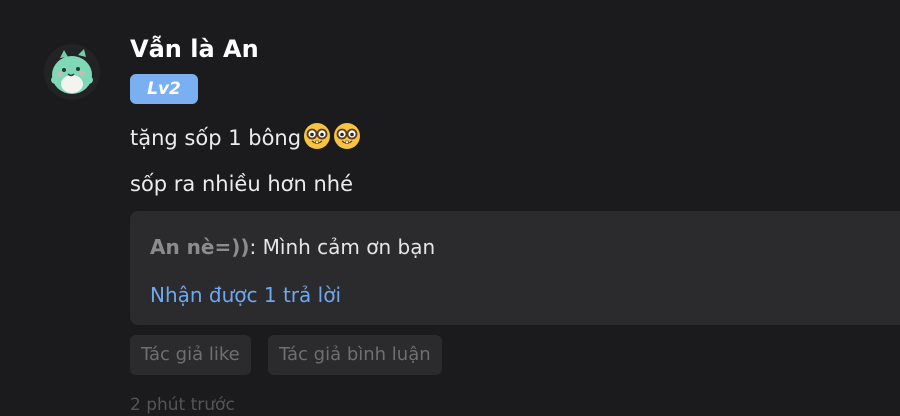 The width and height of the screenshot is (900, 416). I want to click on level-badge: Lv2, so click(164, 89).